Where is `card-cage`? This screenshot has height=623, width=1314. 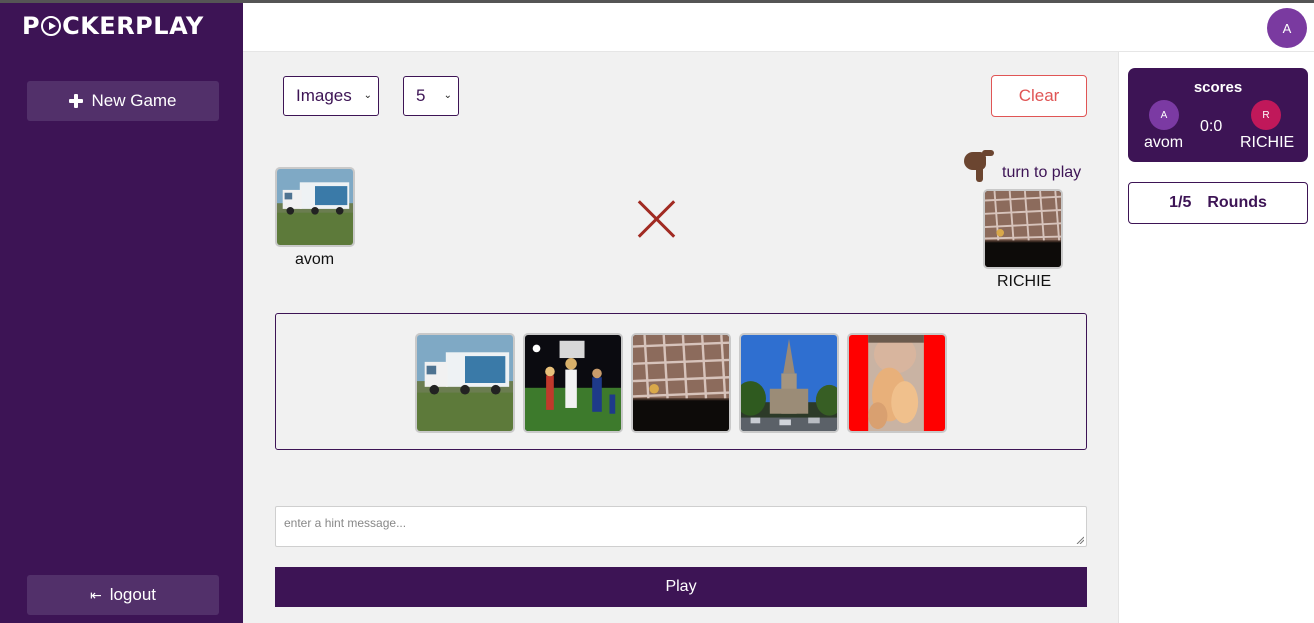 card-cage is located at coordinates (681, 383).